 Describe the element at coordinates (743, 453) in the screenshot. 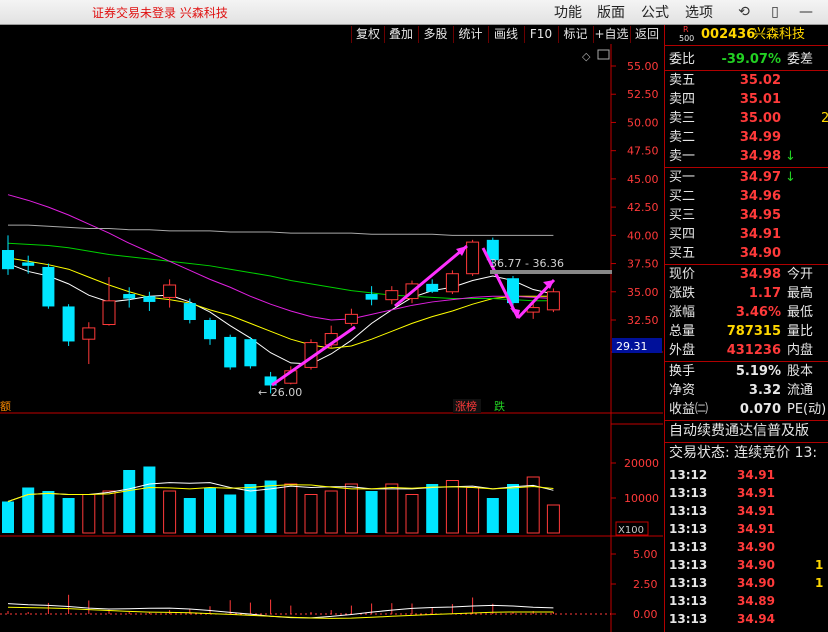

I see `trade-status-text: 交易状态: 连续竞价 13:` at that location.